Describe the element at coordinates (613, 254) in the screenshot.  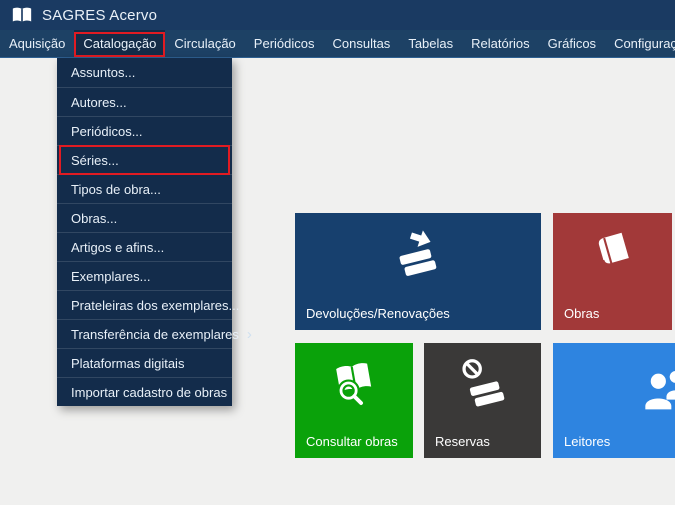
I see `book-icon` at that location.